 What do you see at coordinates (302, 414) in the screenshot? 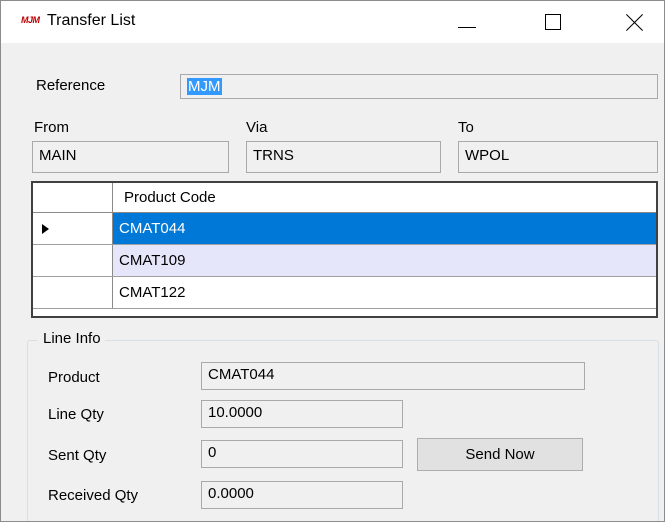
I see `line-qty-field: 10.0000` at bounding box center [302, 414].